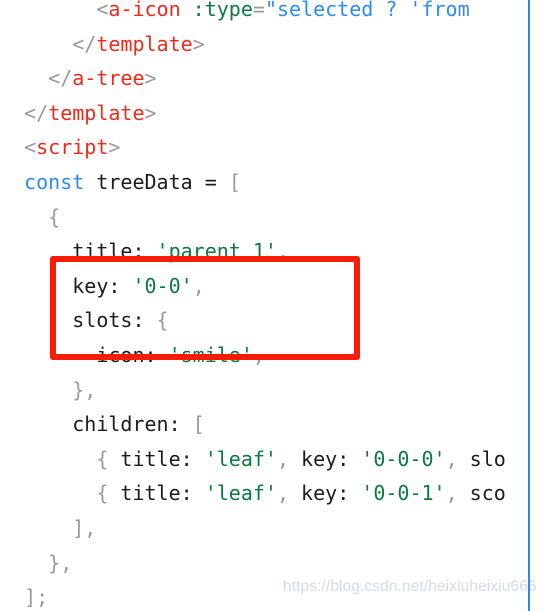 The width and height of the screenshot is (547, 611). What do you see at coordinates (54, 181) in the screenshot?
I see `code-token: const` at bounding box center [54, 181].